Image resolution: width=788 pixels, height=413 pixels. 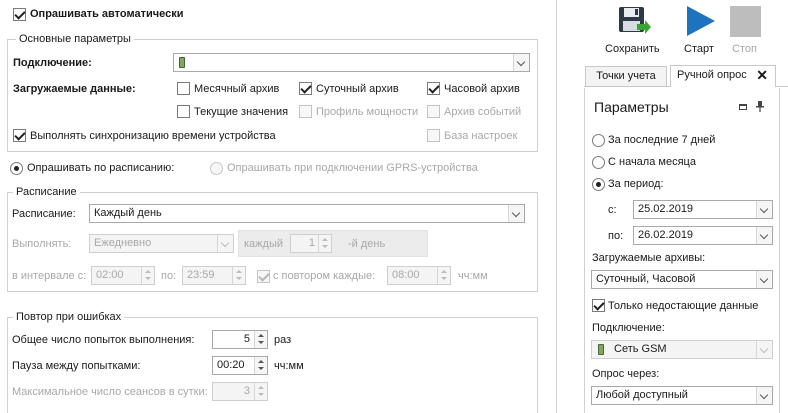 What do you see at coordinates (240, 339) in the screenshot?
I see `total-attempts-stepper: 5` at bounding box center [240, 339].